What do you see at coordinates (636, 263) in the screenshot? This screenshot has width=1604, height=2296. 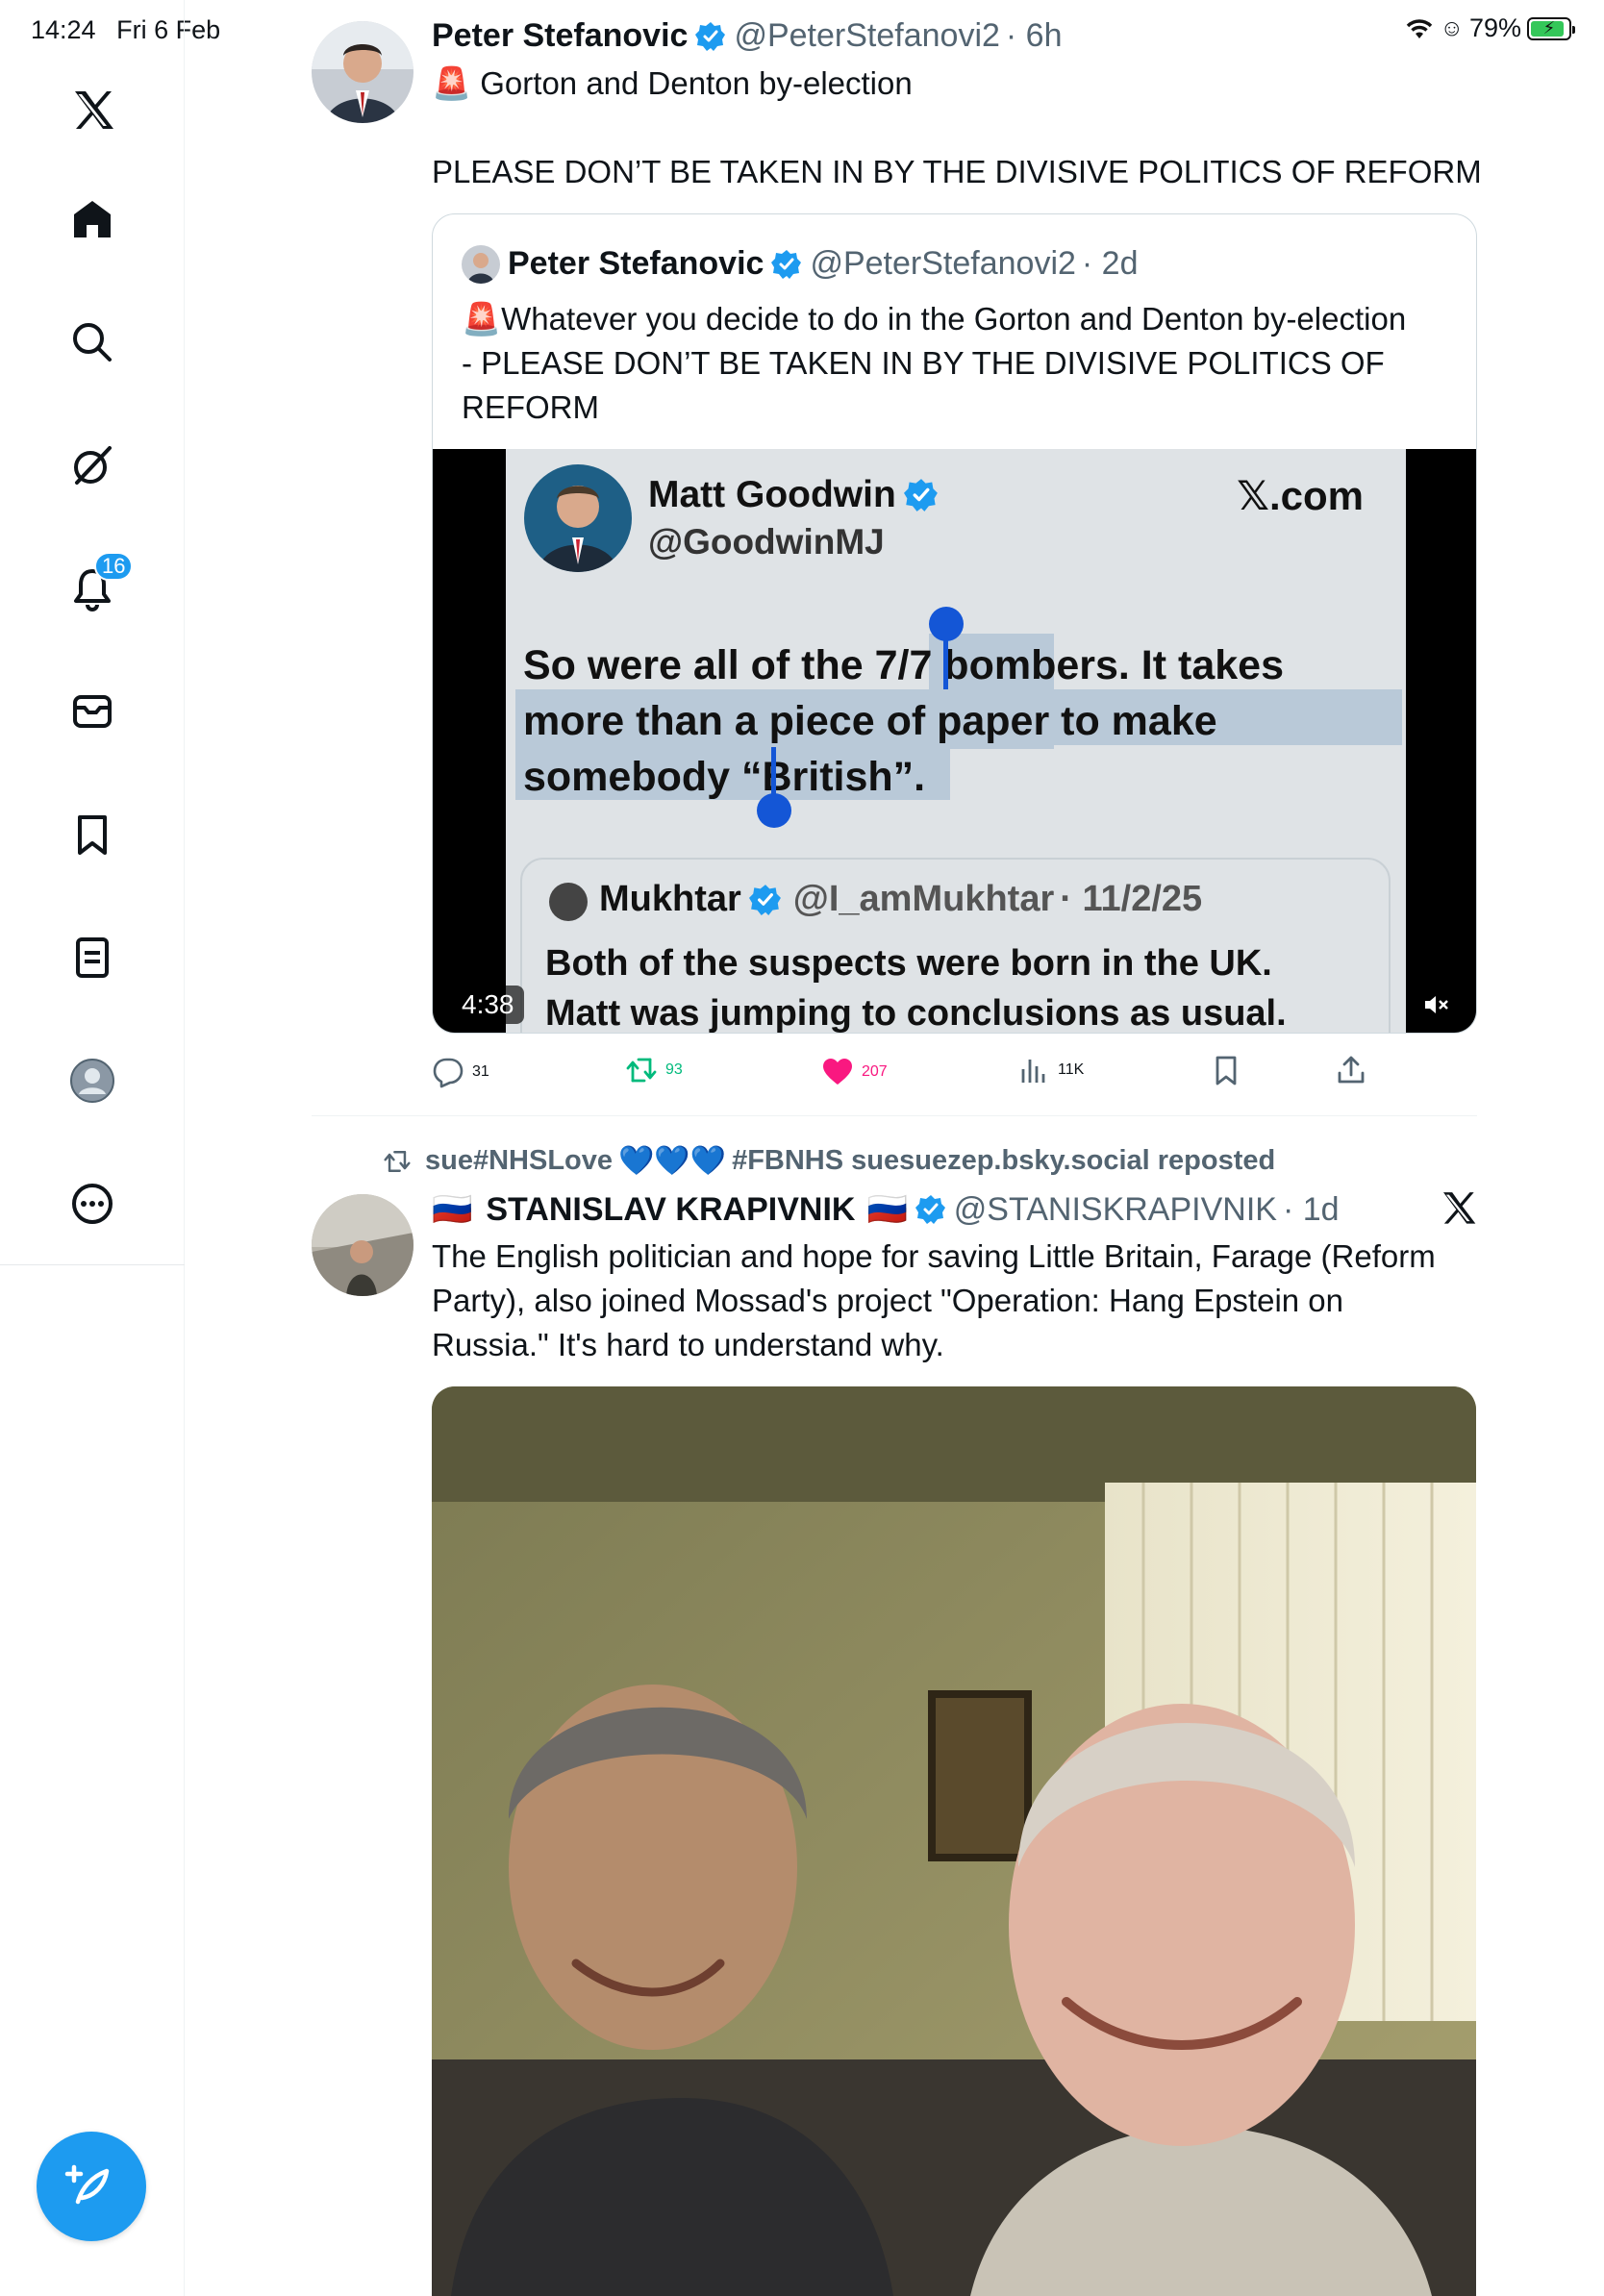 I see `quote-author-name: Peter Stefanovic` at bounding box center [636, 263].